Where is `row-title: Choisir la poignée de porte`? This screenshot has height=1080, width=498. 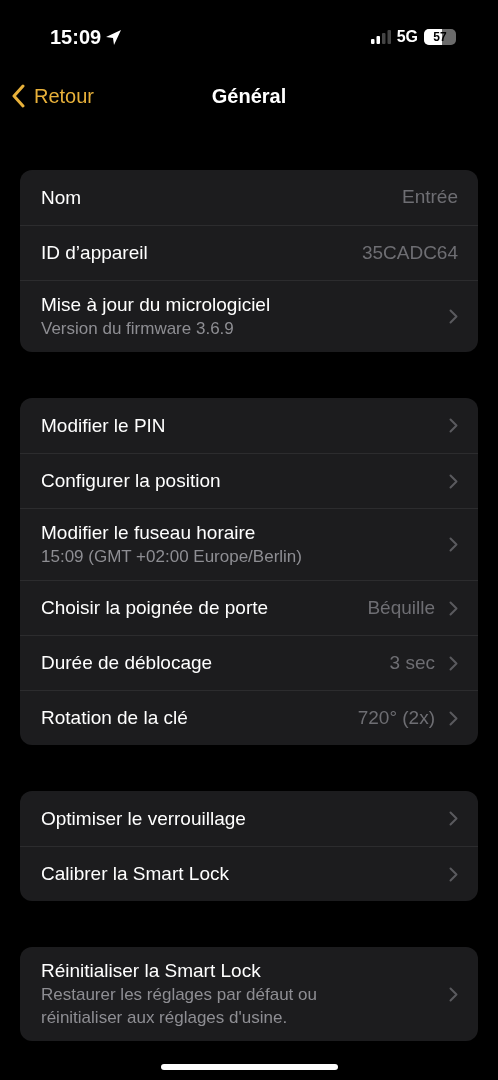
row-title: Choisir la poignée de porte is located at coordinates (155, 608).